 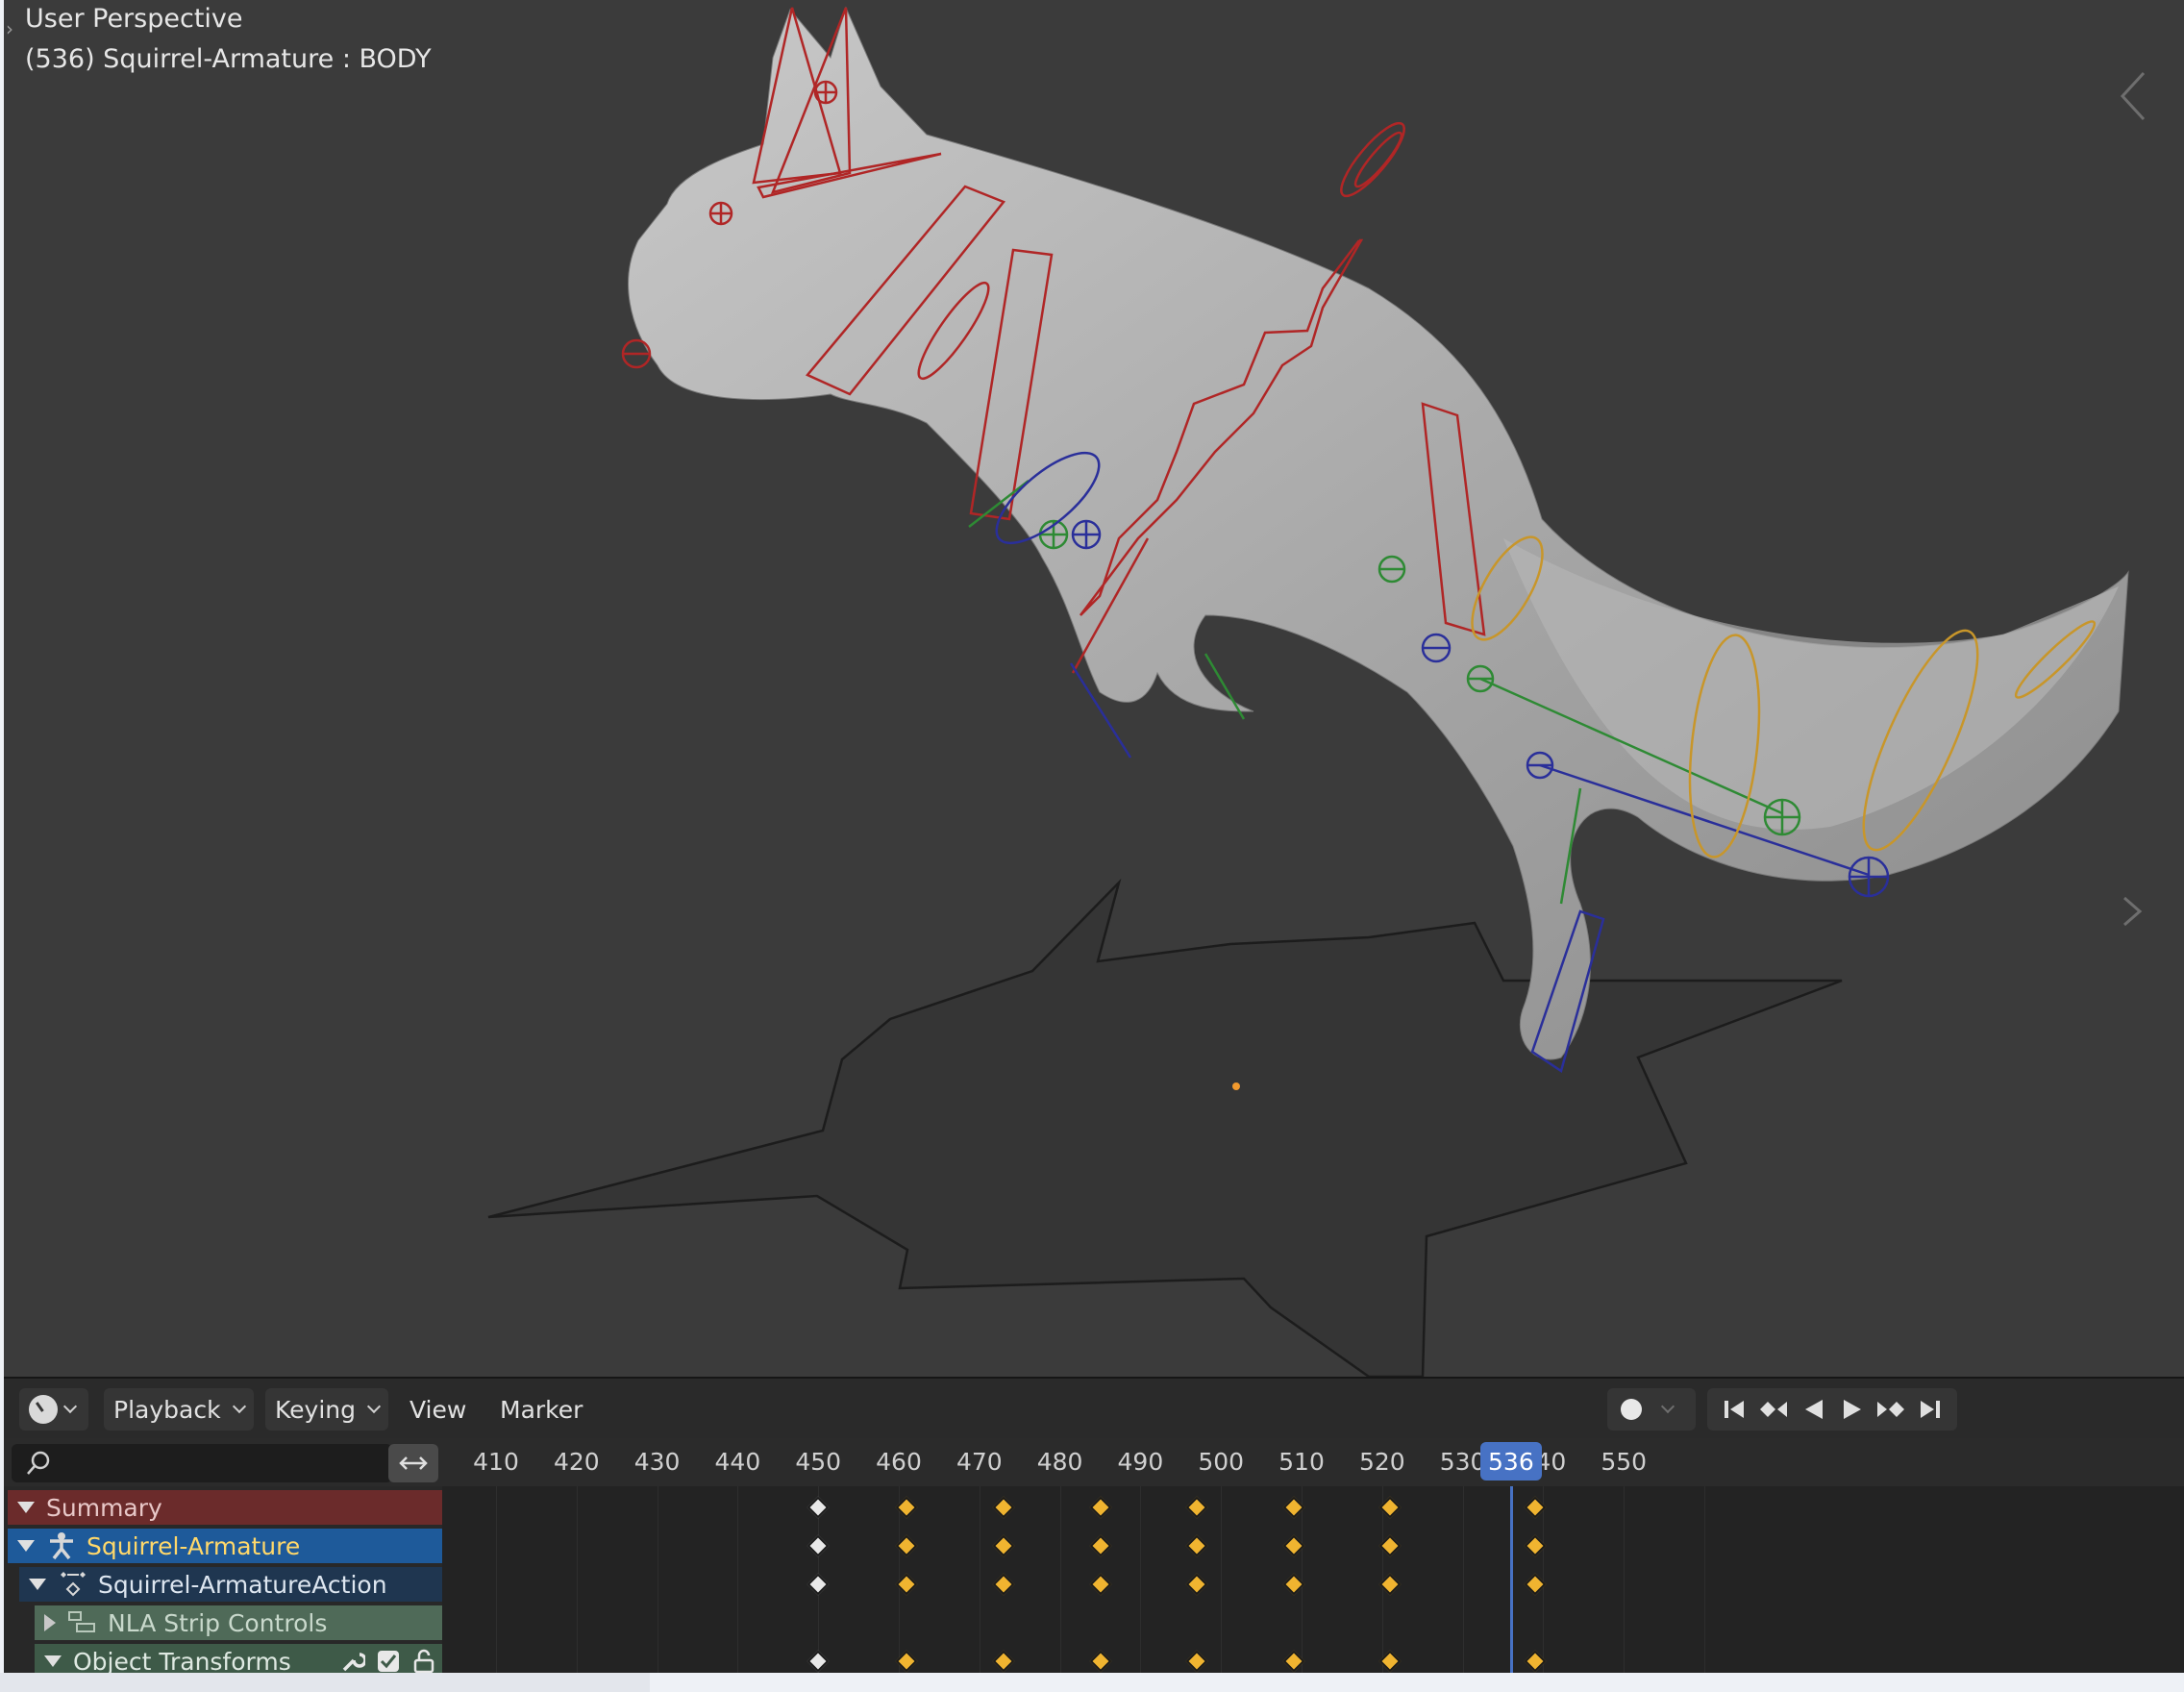 I want to click on channel-nla-label: NLA Strip Controls, so click(x=218, y=1622).